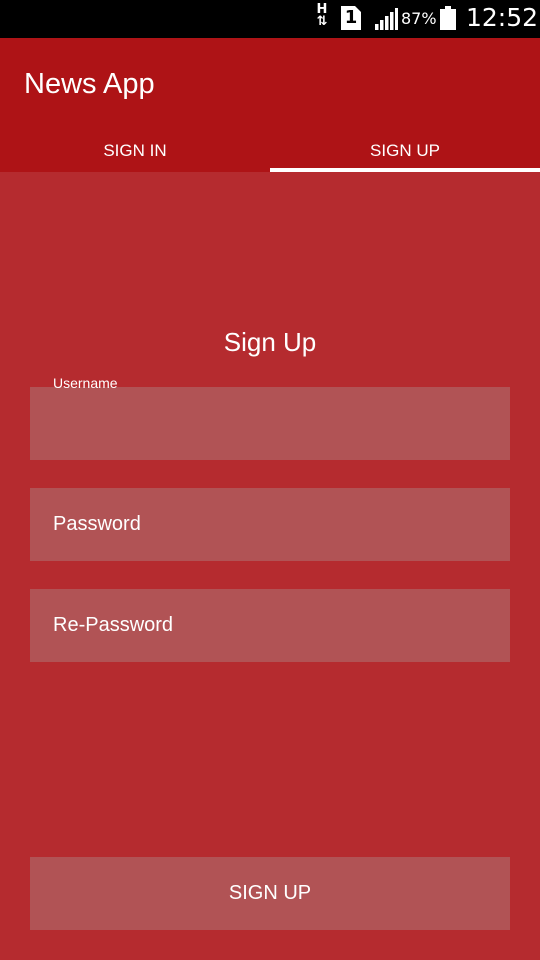 This screenshot has width=540, height=960. What do you see at coordinates (322, 15) in the screenshot?
I see `network-h-icon: H ⇅` at bounding box center [322, 15].